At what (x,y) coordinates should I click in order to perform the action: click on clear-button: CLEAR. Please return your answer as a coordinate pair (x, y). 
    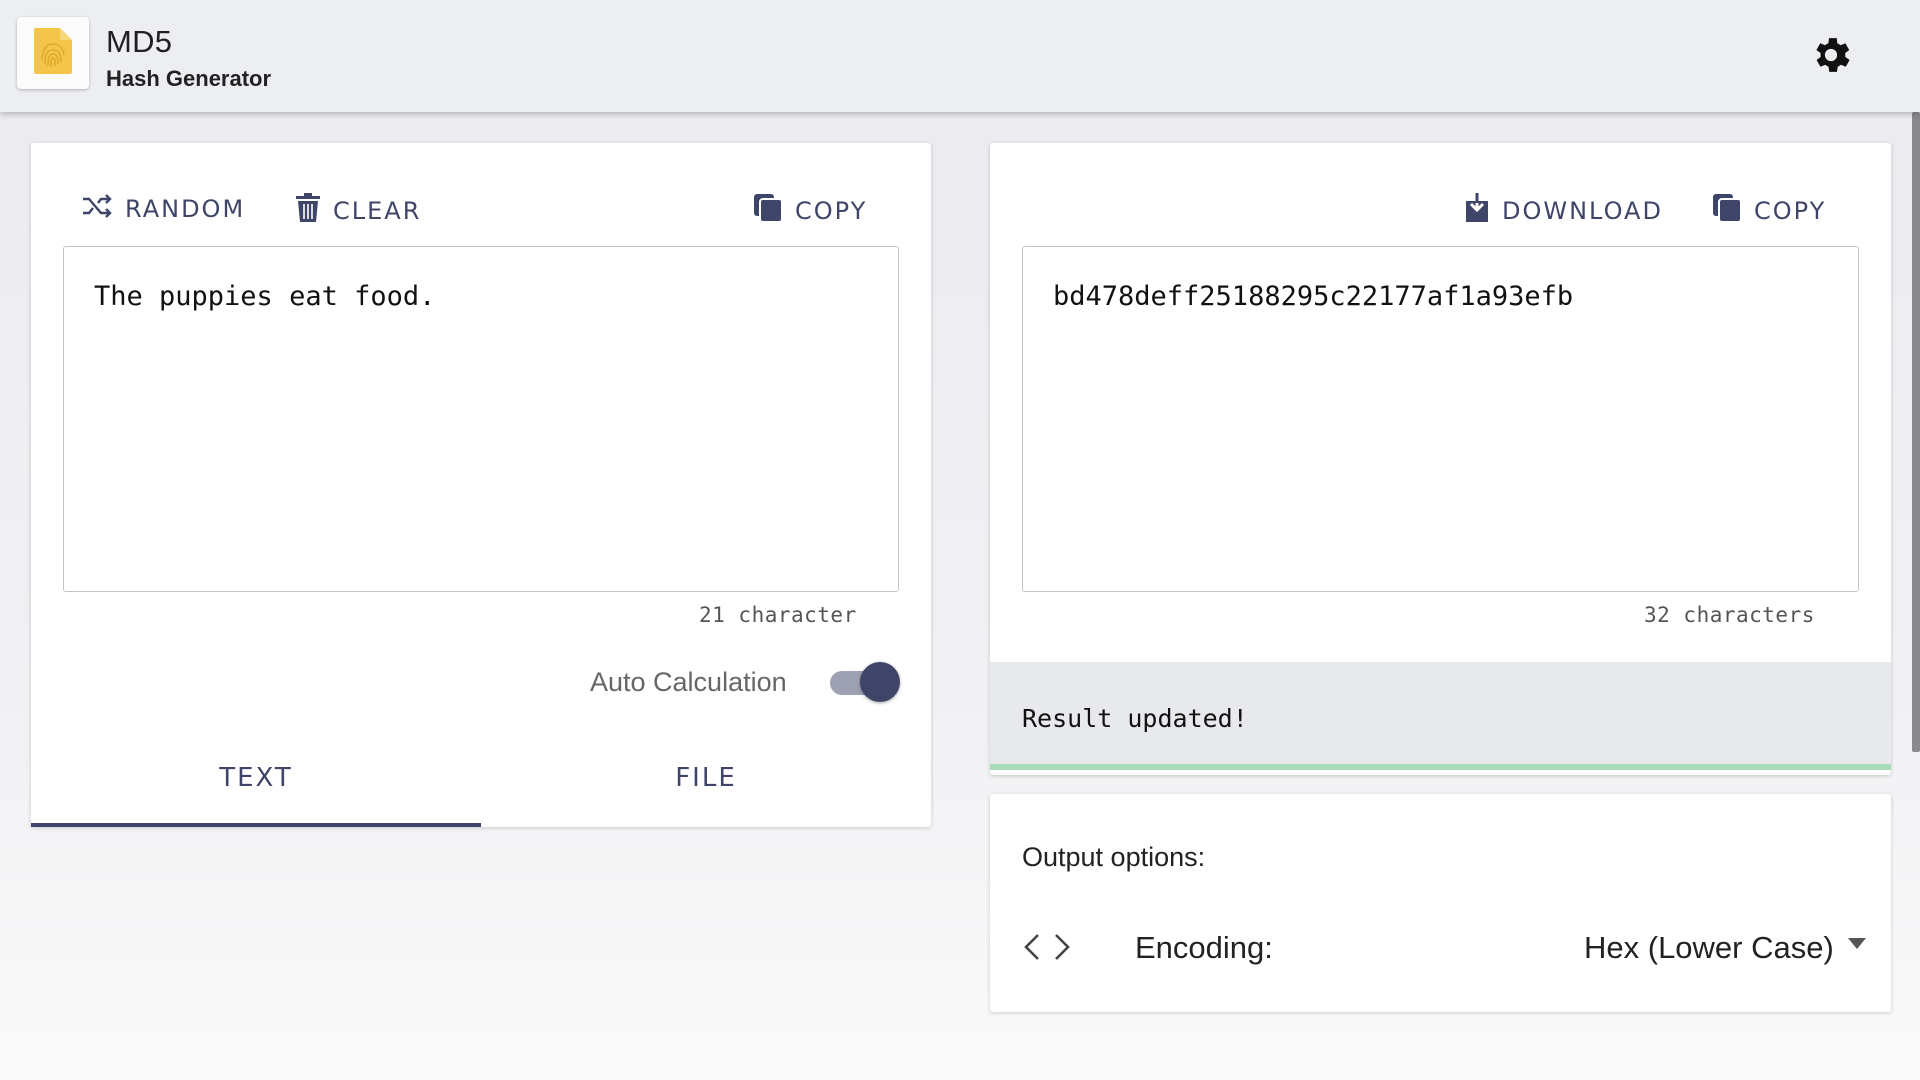
    Looking at the image, I should click on (358, 211).